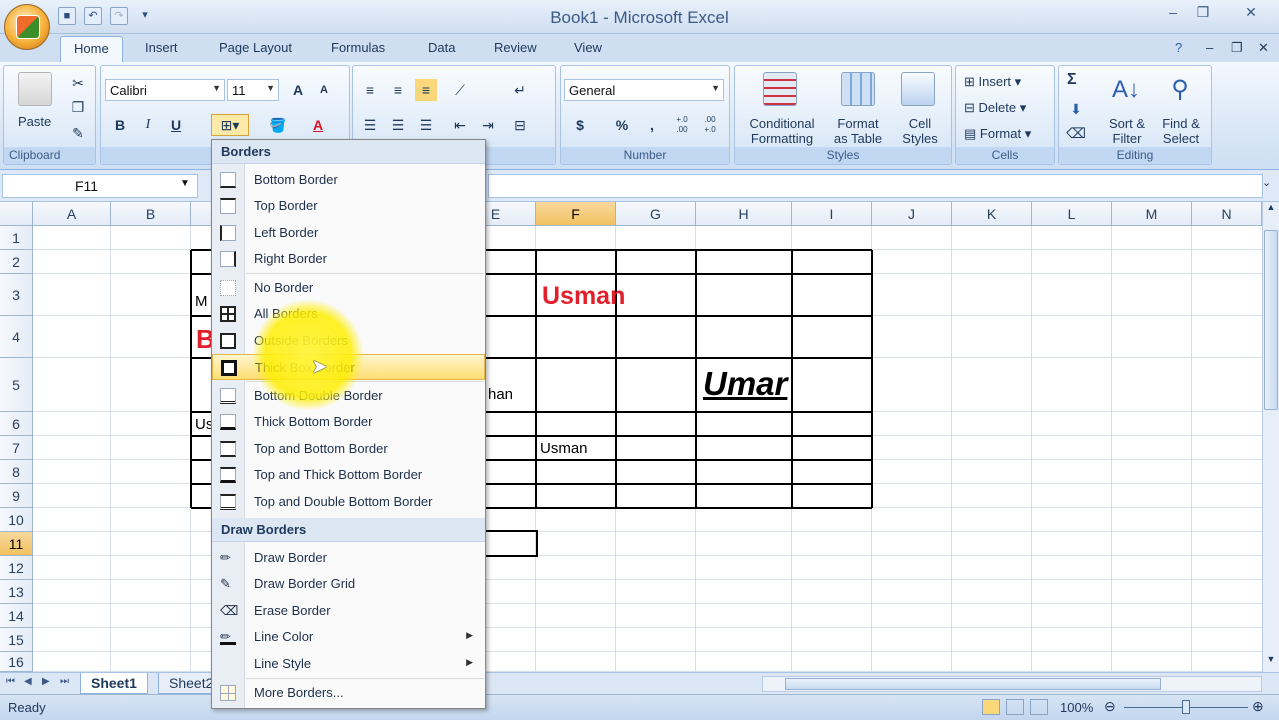  Describe the element at coordinates (348, 664) in the screenshot. I see `menu-item-line-style: Line Style ▶` at that location.